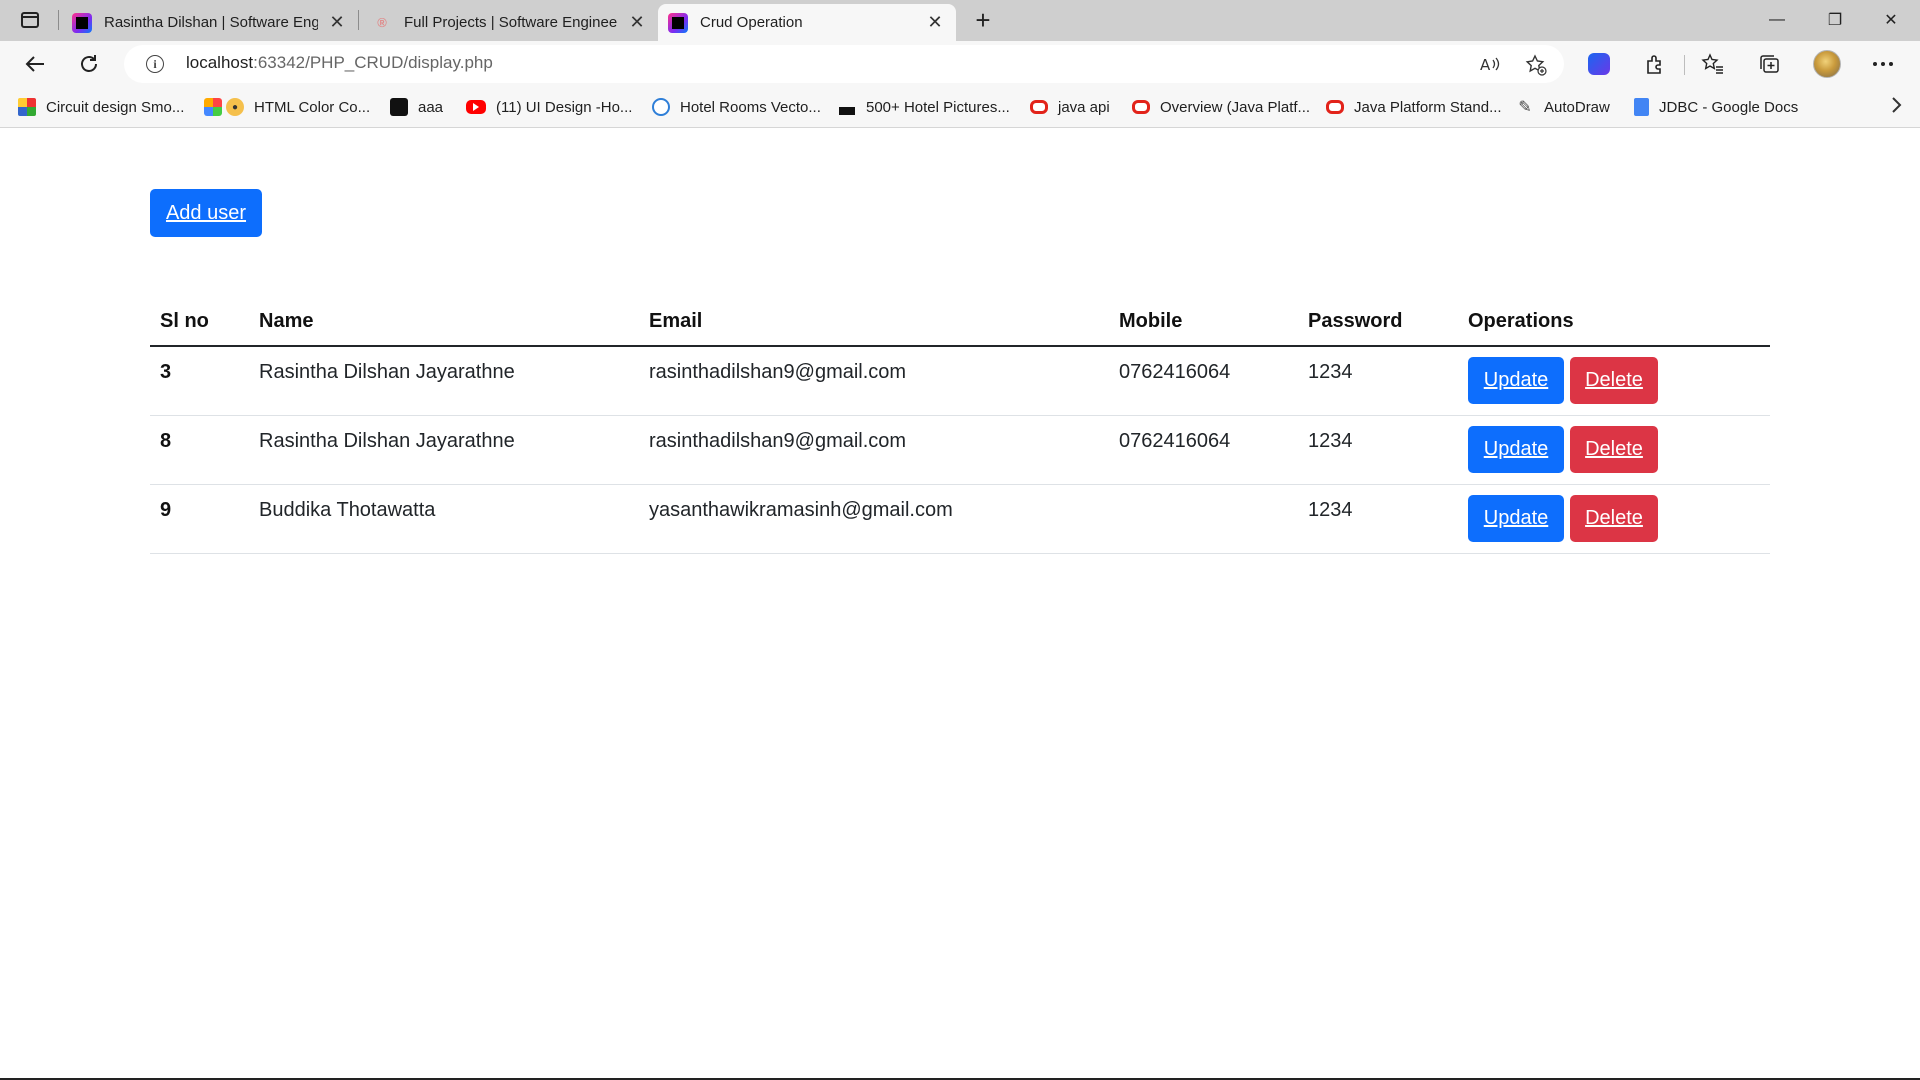 The height and width of the screenshot is (1080, 1920). I want to click on close-window-button: ✕, so click(1891, 20).